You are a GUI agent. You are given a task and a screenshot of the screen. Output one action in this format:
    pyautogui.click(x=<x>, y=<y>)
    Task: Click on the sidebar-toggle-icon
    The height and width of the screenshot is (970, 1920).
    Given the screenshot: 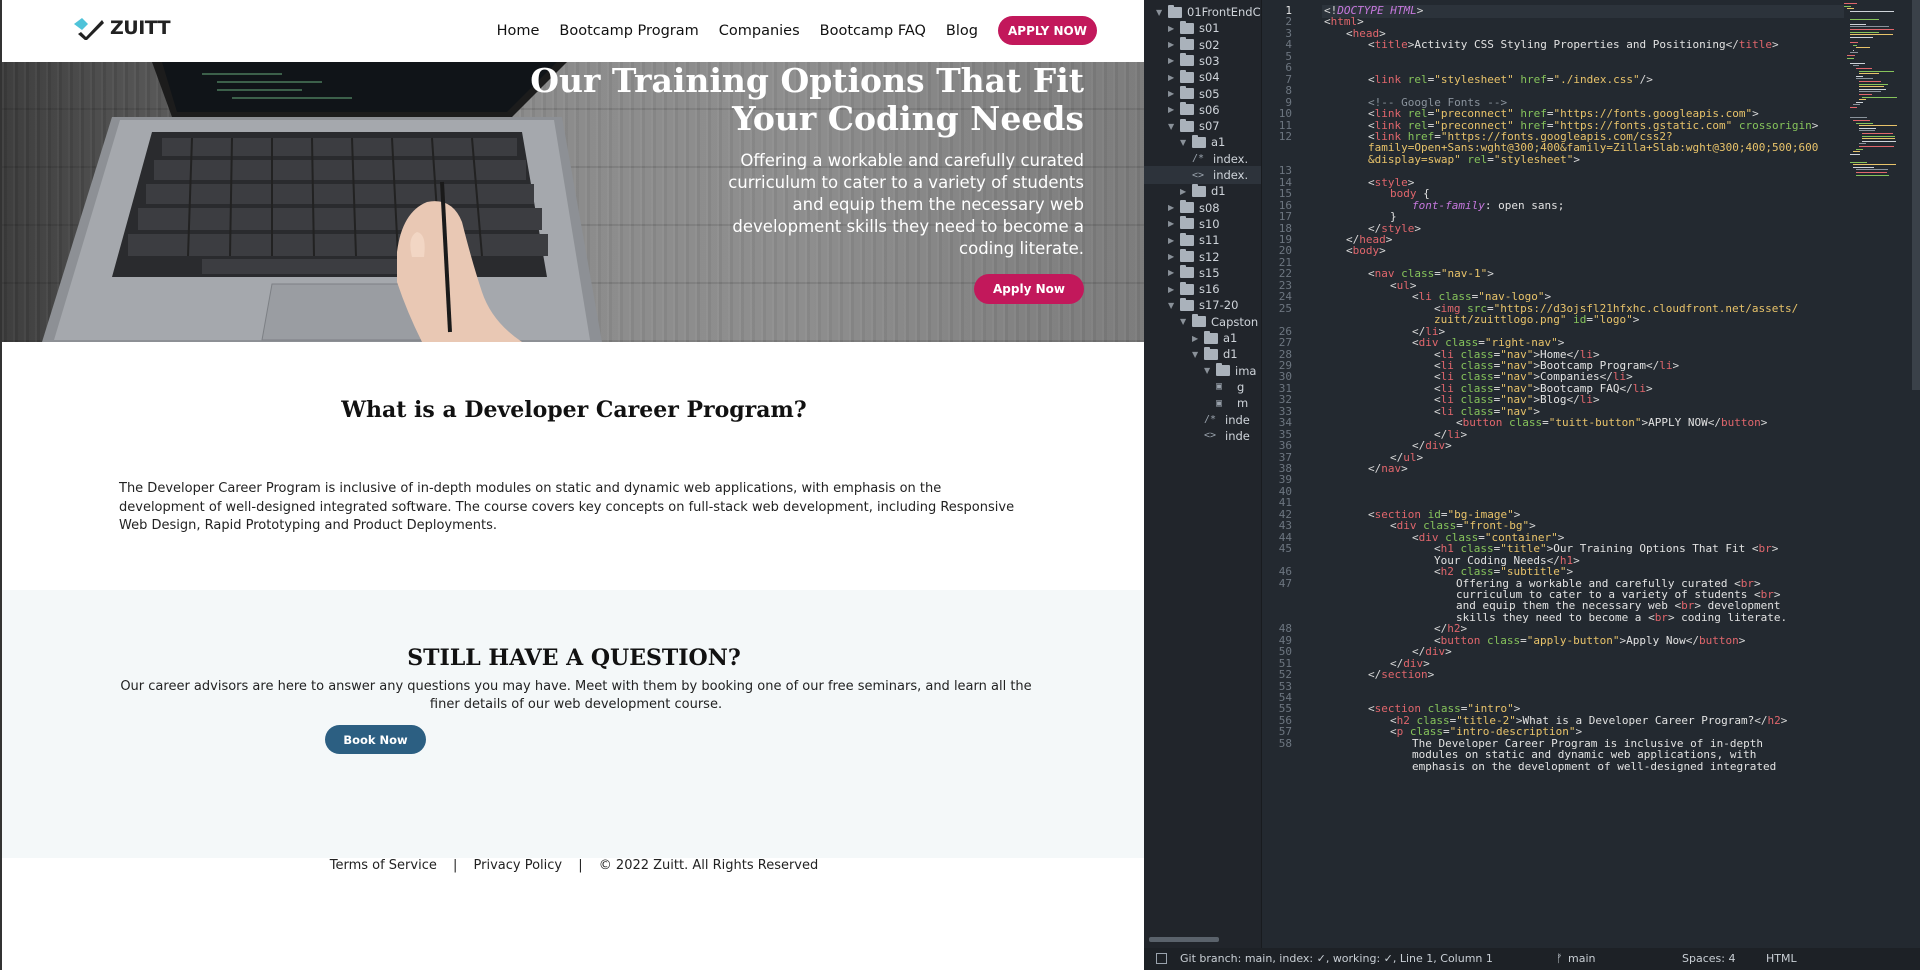 What is the action you would take?
    pyautogui.click(x=1161, y=958)
    